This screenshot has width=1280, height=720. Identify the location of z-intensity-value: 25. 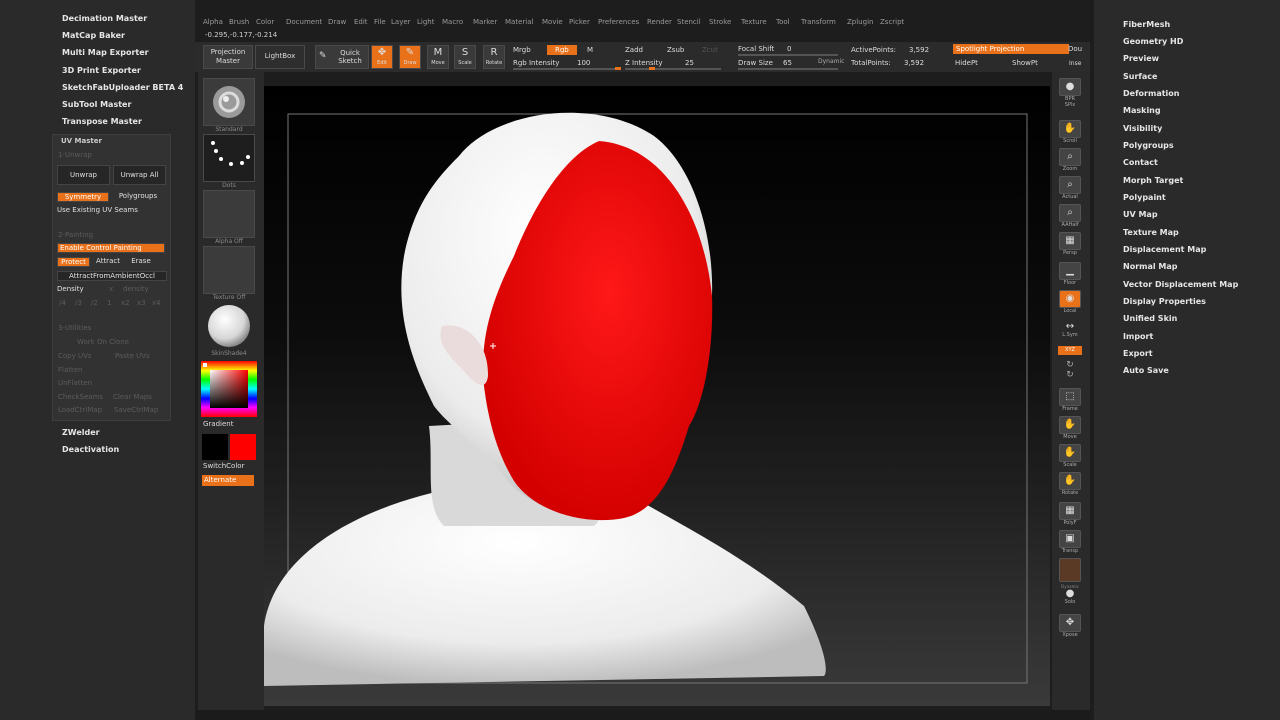
(689, 63).